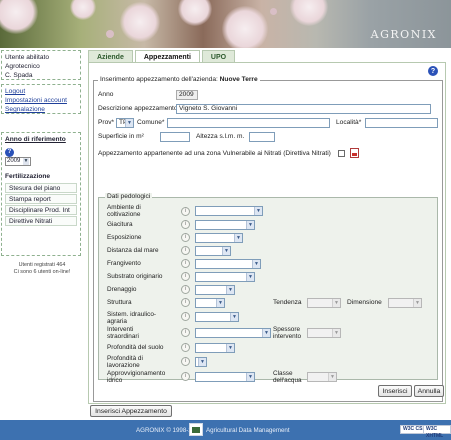 This screenshot has width=451, height=440. Describe the element at coordinates (22, 66) in the screenshot. I see `user-role: Agrotecnico` at that location.